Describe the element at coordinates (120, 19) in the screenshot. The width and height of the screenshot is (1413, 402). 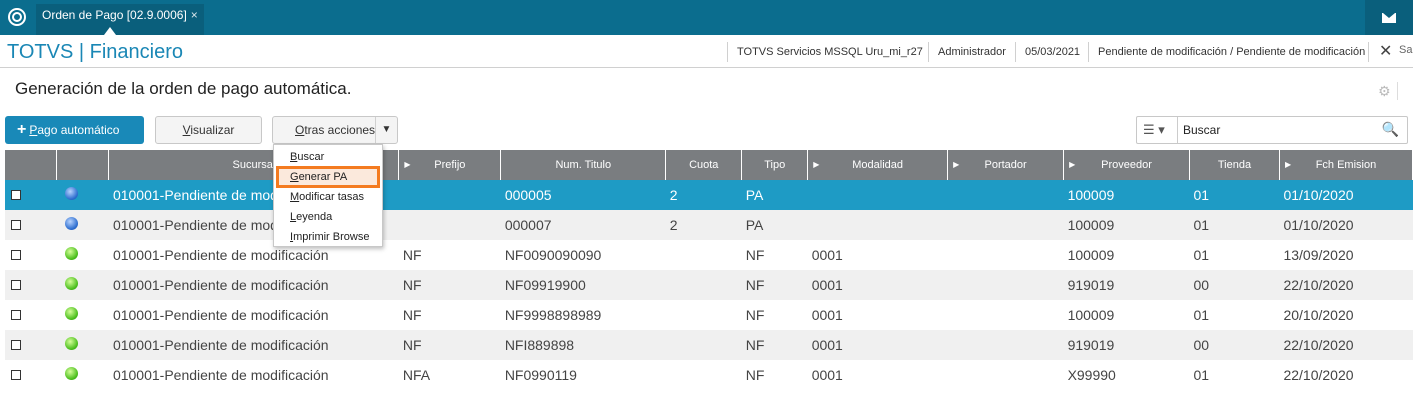
I see `tab-orden-de-pago: Orden de Pago [02.9.0006] ×` at that location.